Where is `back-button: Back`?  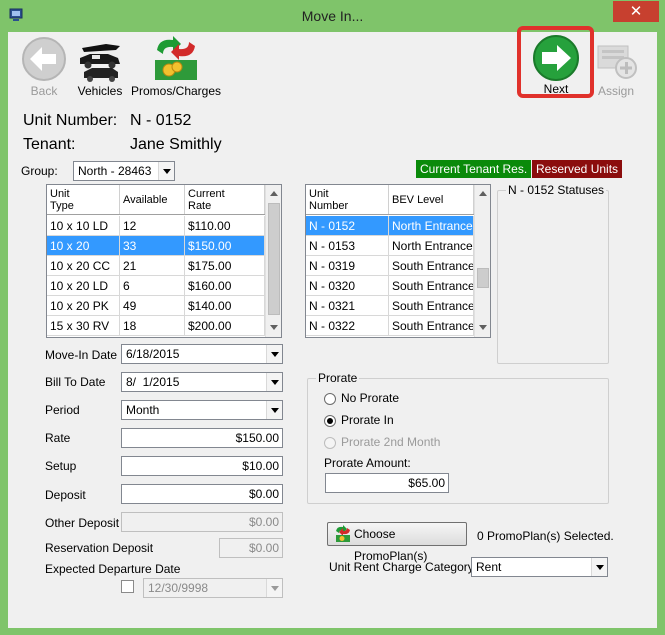 back-button: Back is located at coordinates (44, 67).